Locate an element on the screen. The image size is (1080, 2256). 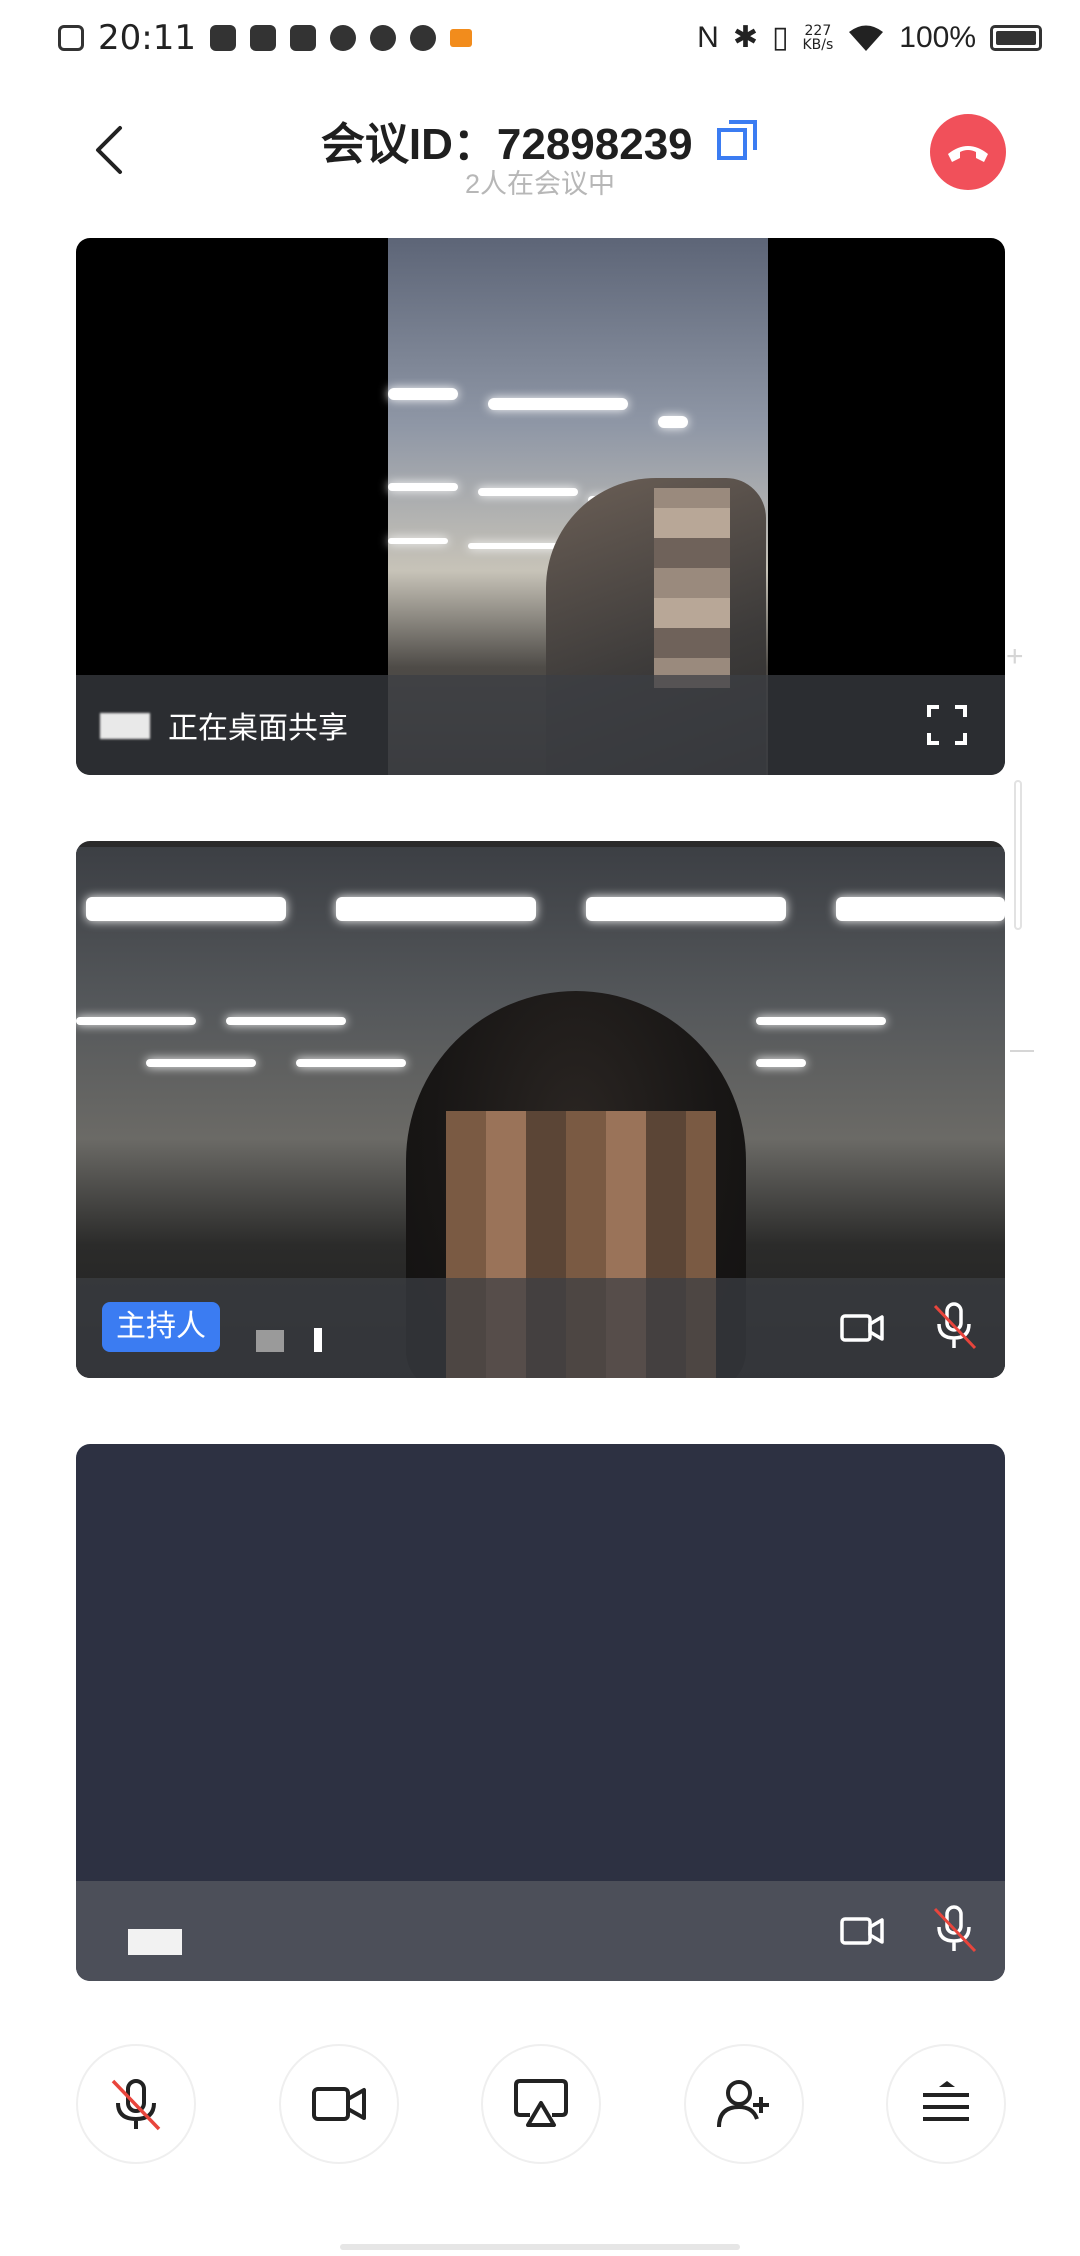
clipboard-icon is located at coordinates (222, 38).